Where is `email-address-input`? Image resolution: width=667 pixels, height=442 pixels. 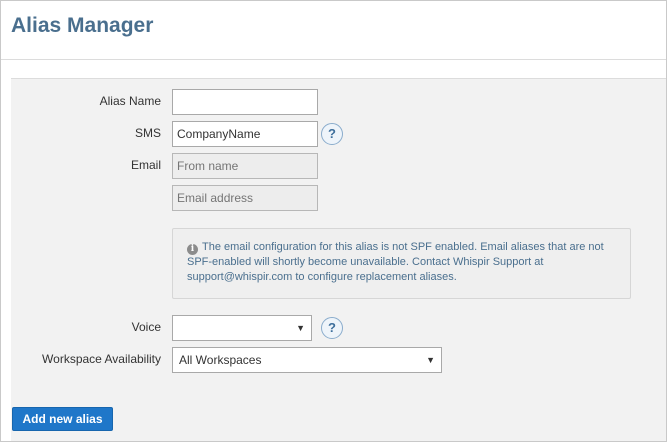 email-address-input is located at coordinates (245, 198).